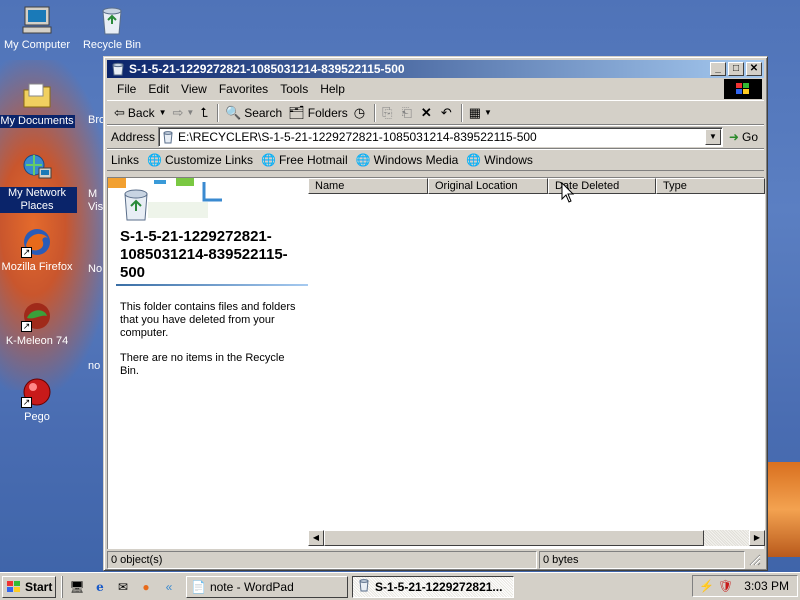  I want to click on scroll-thumb, so click(514, 538).